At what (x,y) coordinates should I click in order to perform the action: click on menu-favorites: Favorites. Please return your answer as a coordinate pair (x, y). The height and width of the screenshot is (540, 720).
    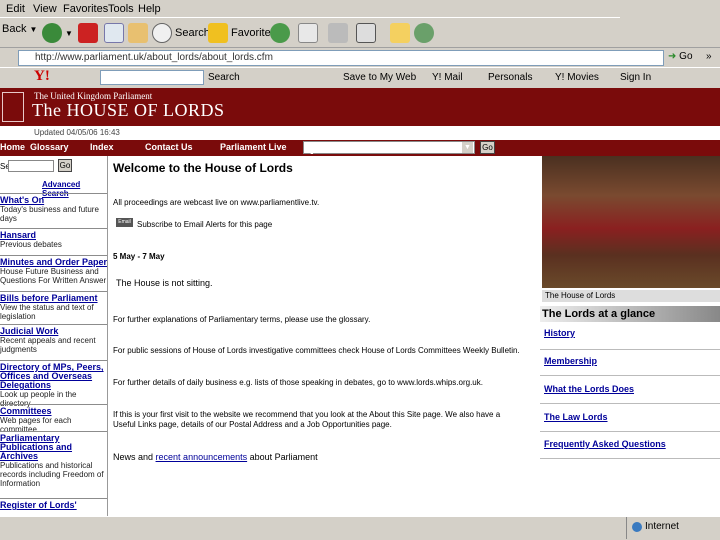
    Looking at the image, I should click on (85, 9).